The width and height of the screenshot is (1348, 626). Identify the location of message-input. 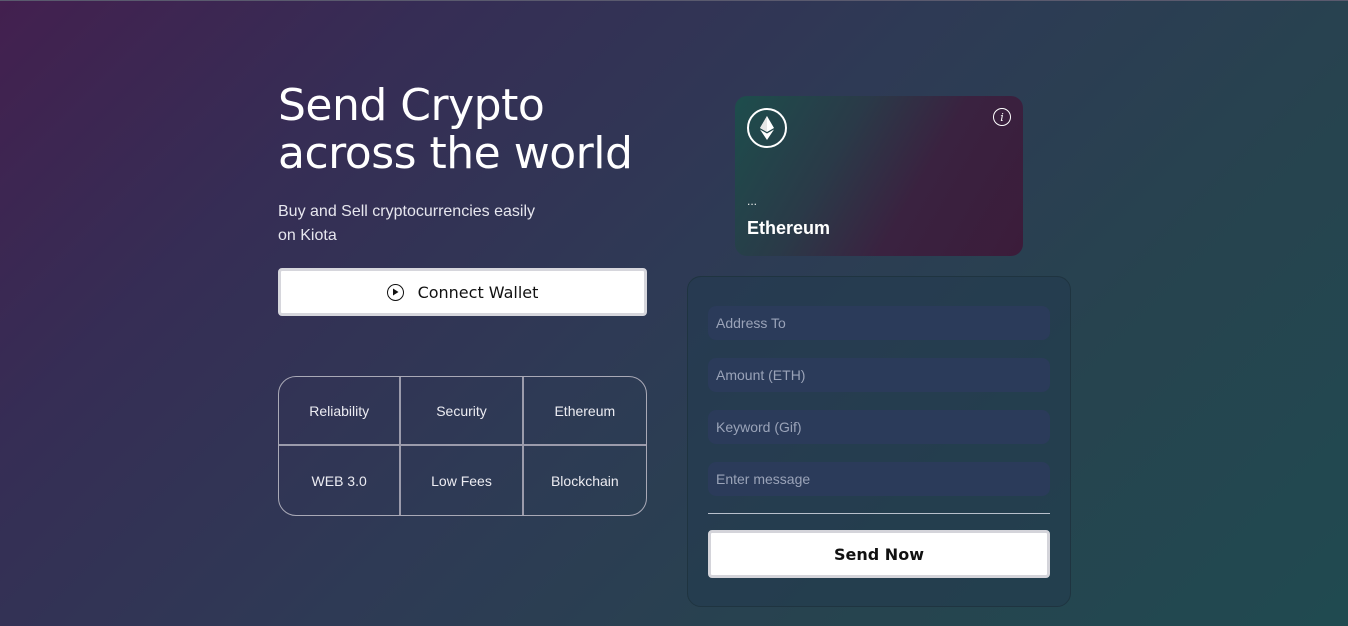
(879, 479).